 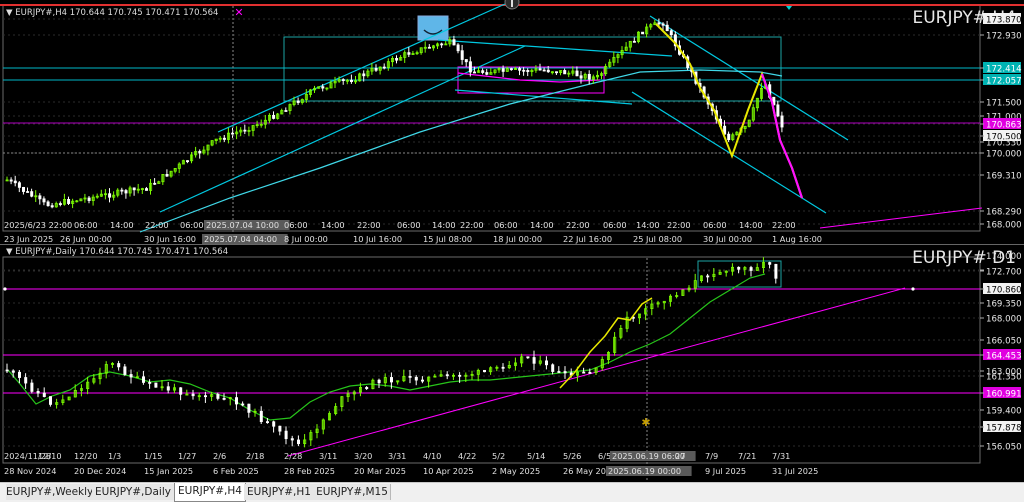 What do you see at coordinates (1004, 126) in the screenshot?
I see `price-label: 170.863` at bounding box center [1004, 126].